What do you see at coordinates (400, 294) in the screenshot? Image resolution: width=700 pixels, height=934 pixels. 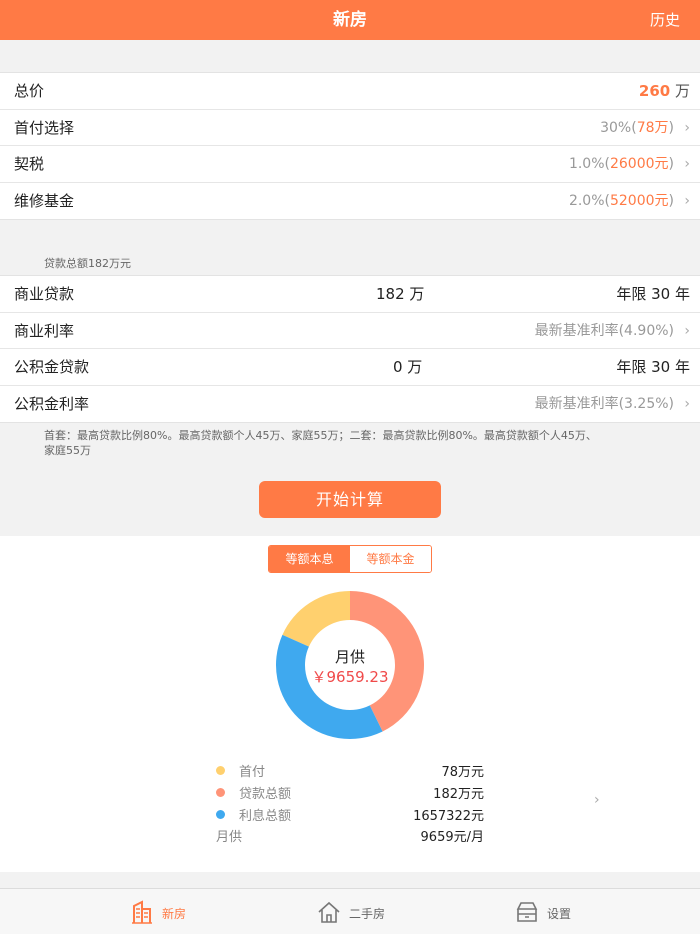 I see `commercial-loan-amount: 182 万` at bounding box center [400, 294].